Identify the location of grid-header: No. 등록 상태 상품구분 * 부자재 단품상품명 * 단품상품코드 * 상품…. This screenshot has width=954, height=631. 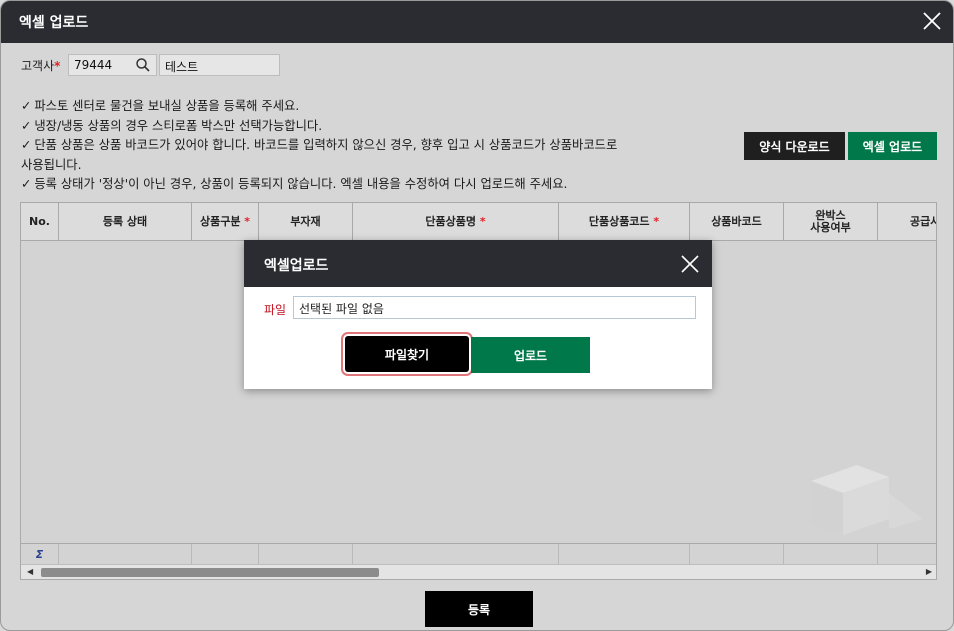
(478, 222).